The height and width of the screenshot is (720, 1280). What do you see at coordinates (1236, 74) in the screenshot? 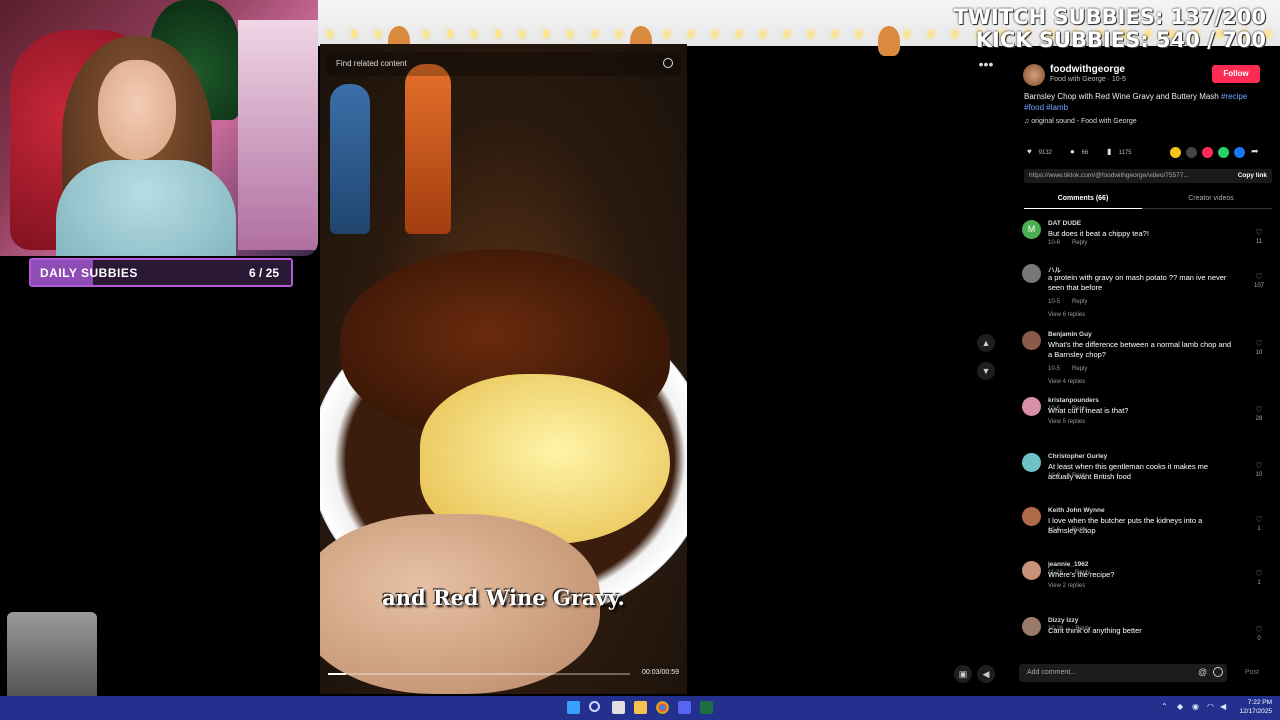
I see `follow-button: Follow` at bounding box center [1236, 74].